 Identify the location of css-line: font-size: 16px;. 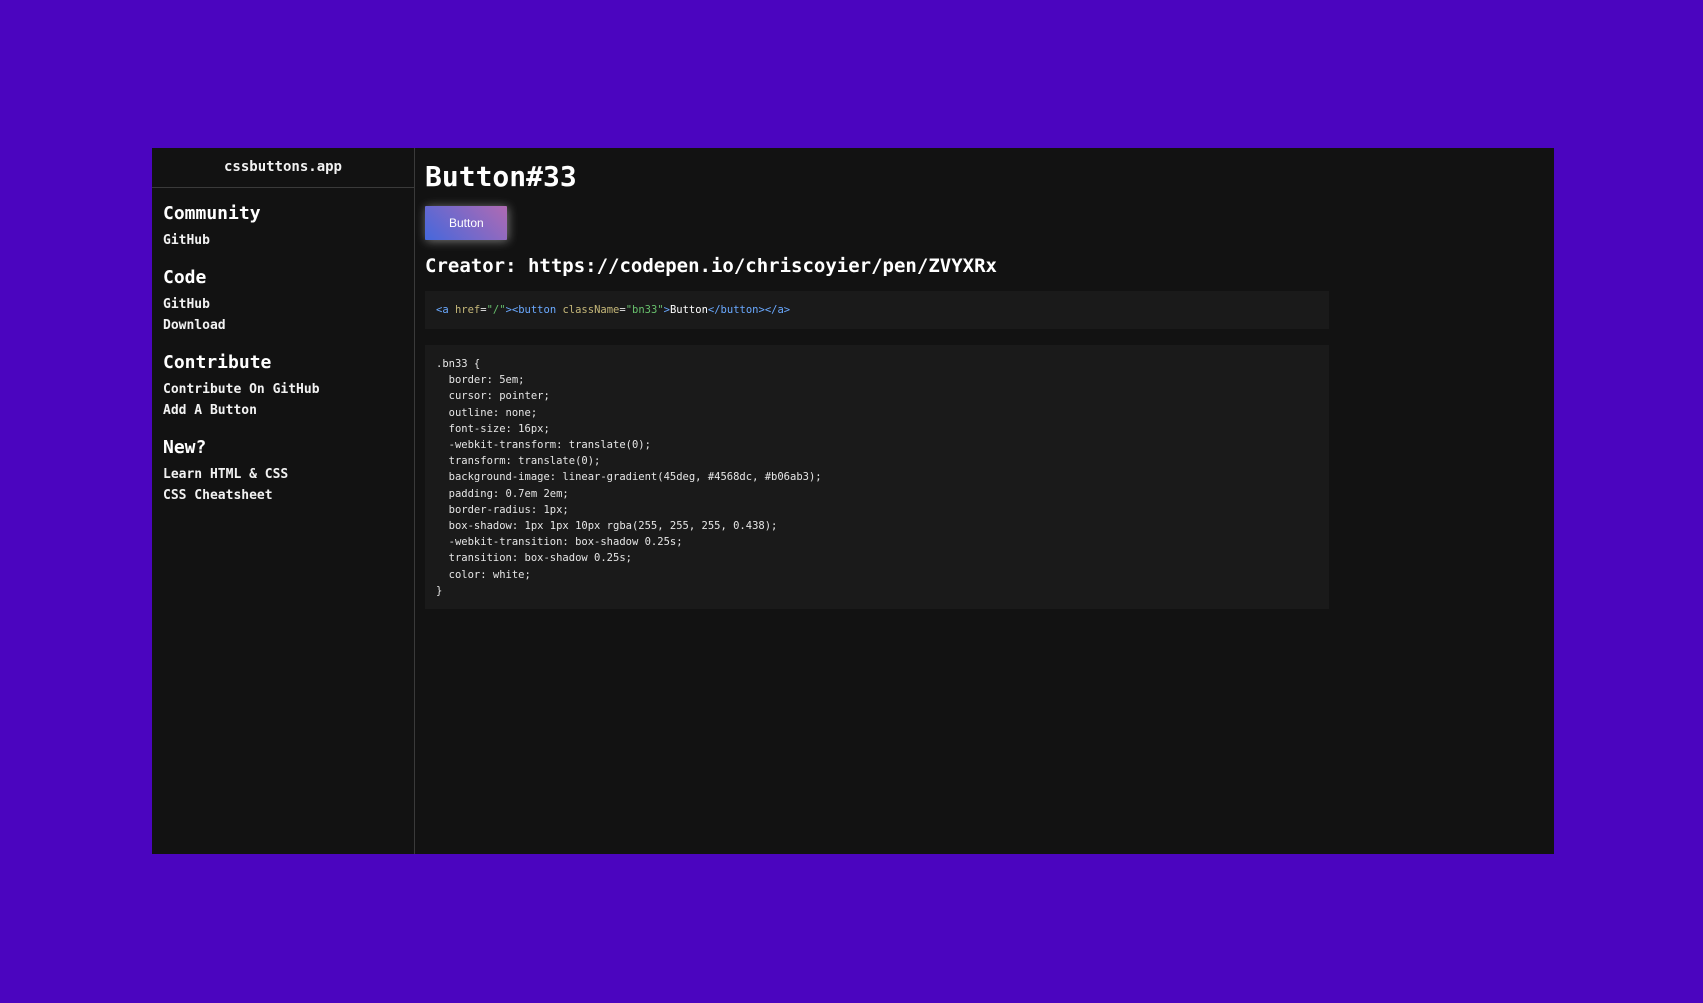
(493, 428).